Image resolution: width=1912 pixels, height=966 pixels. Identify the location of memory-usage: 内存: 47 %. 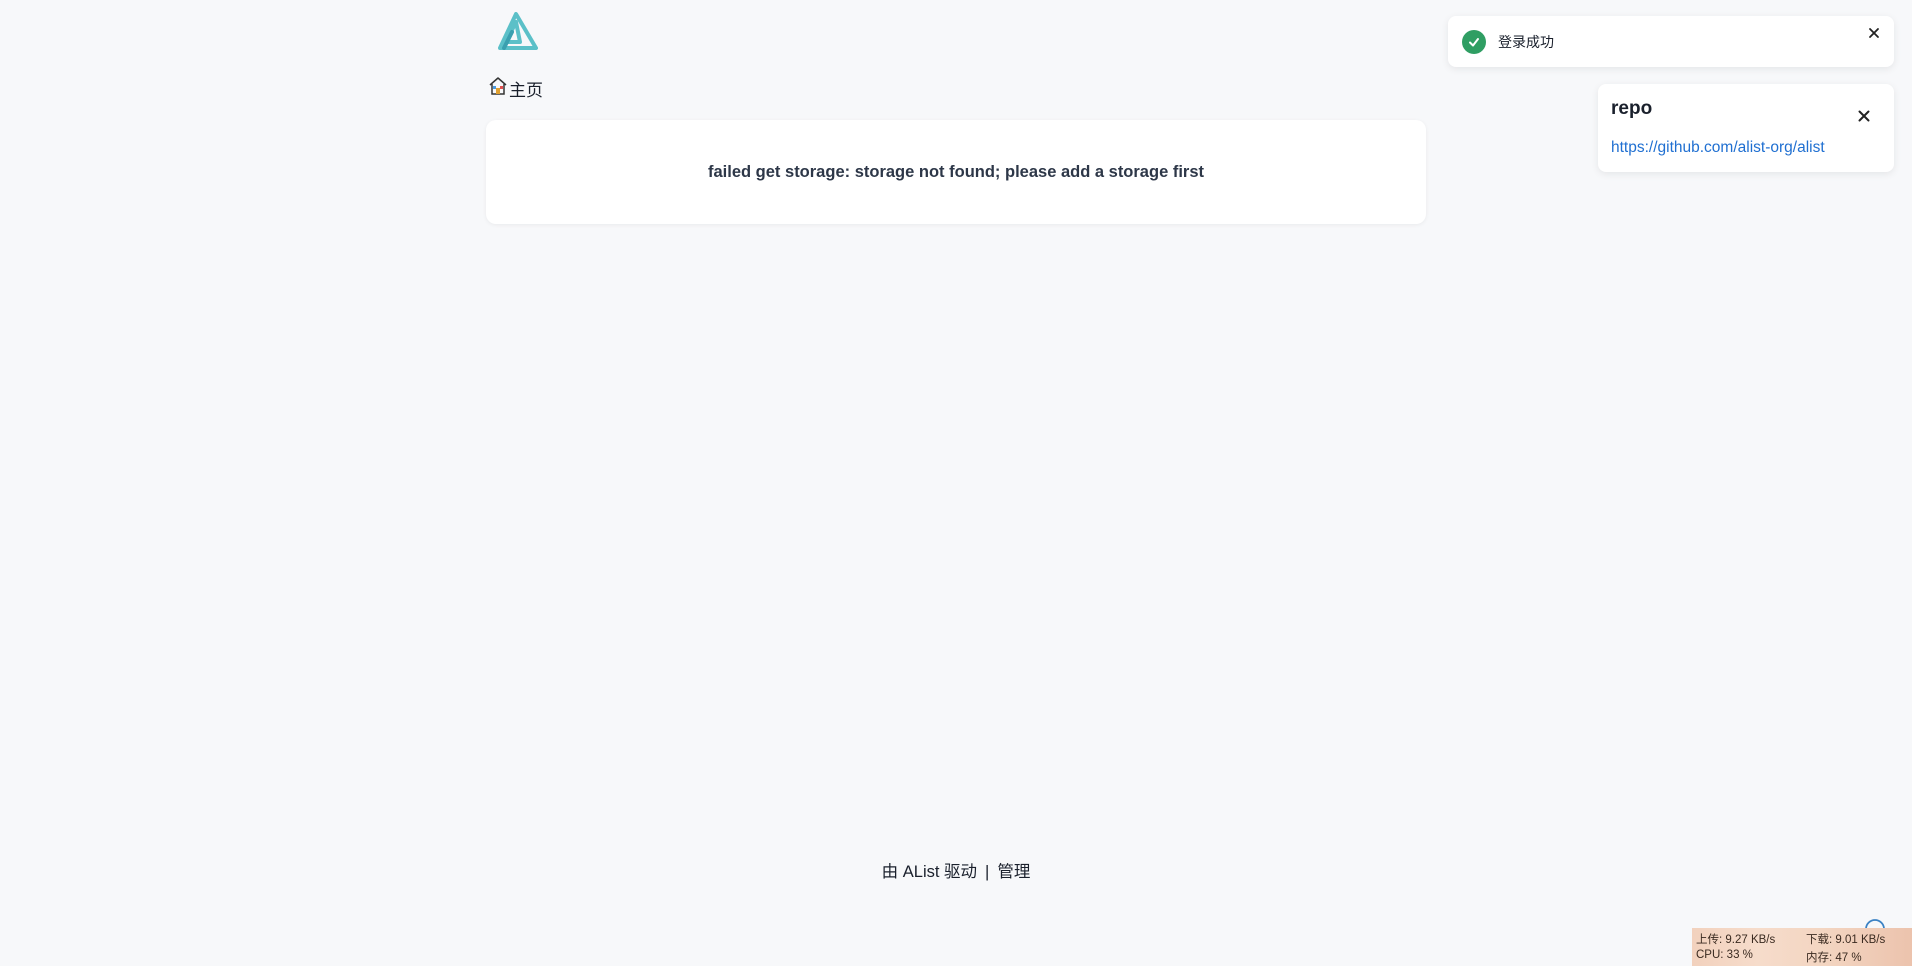
(1834, 958).